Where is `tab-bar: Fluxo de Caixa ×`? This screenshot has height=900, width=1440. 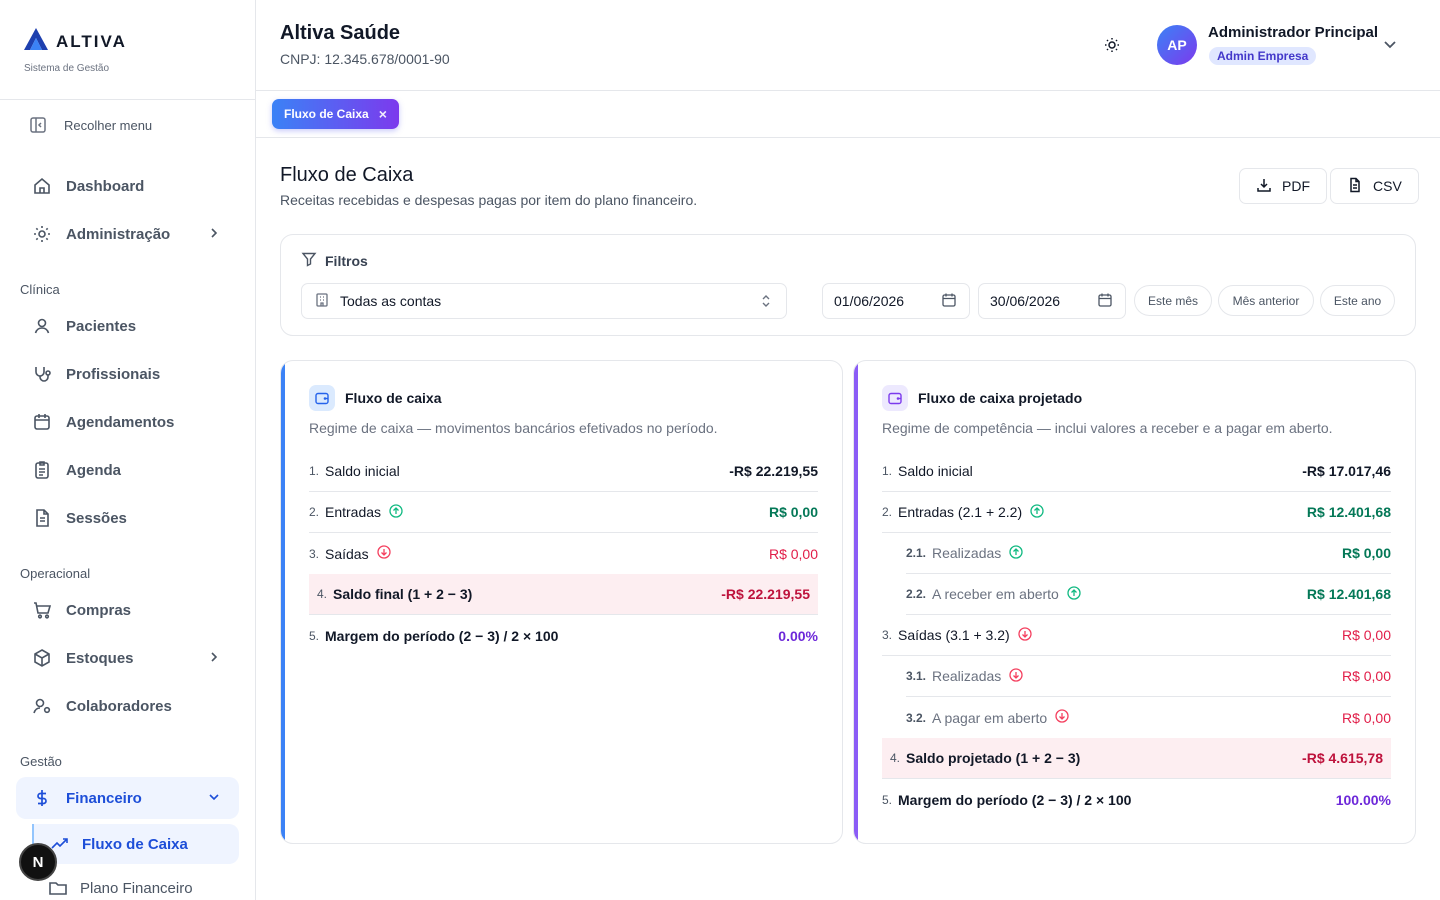 tab-bar: Fluxo de Caixa × is located at coordinates (848, 114).